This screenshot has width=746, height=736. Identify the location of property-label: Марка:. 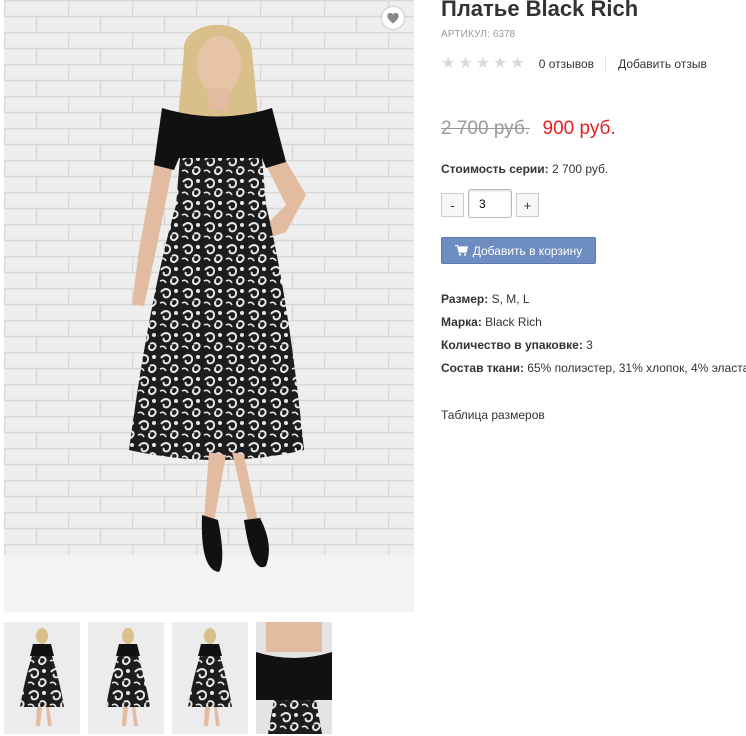
(461, 322).